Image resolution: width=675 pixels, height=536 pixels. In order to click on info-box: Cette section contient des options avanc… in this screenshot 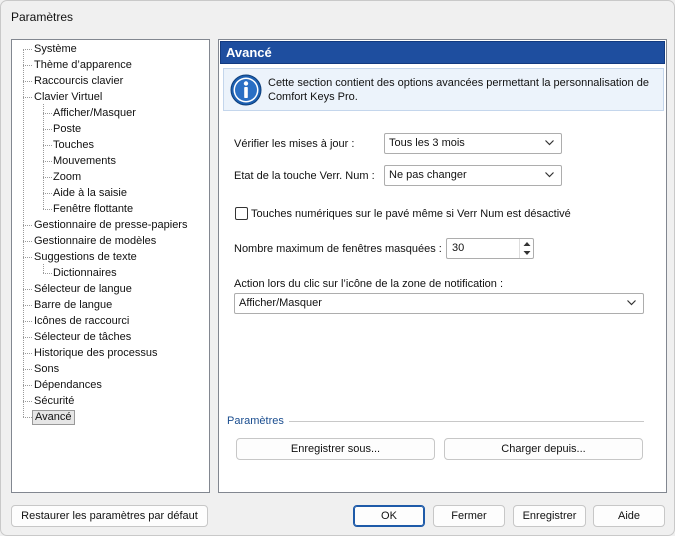, I will do `click(443, 89)`.